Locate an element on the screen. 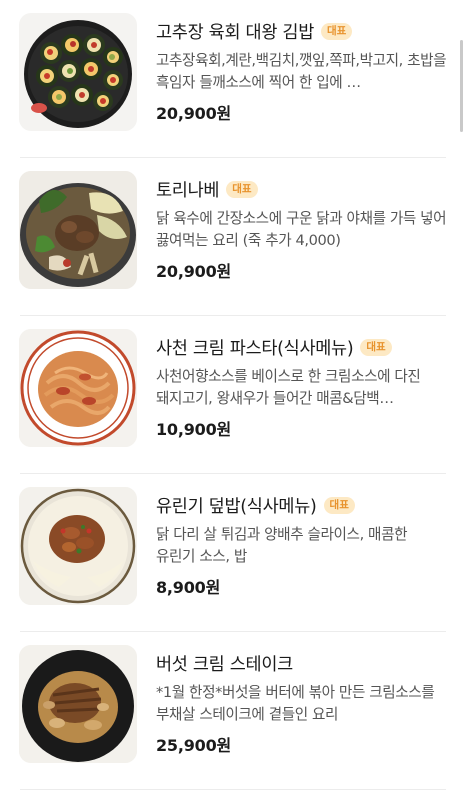  menu-item-title: 토리나베 is located at coordinates (188, 190).